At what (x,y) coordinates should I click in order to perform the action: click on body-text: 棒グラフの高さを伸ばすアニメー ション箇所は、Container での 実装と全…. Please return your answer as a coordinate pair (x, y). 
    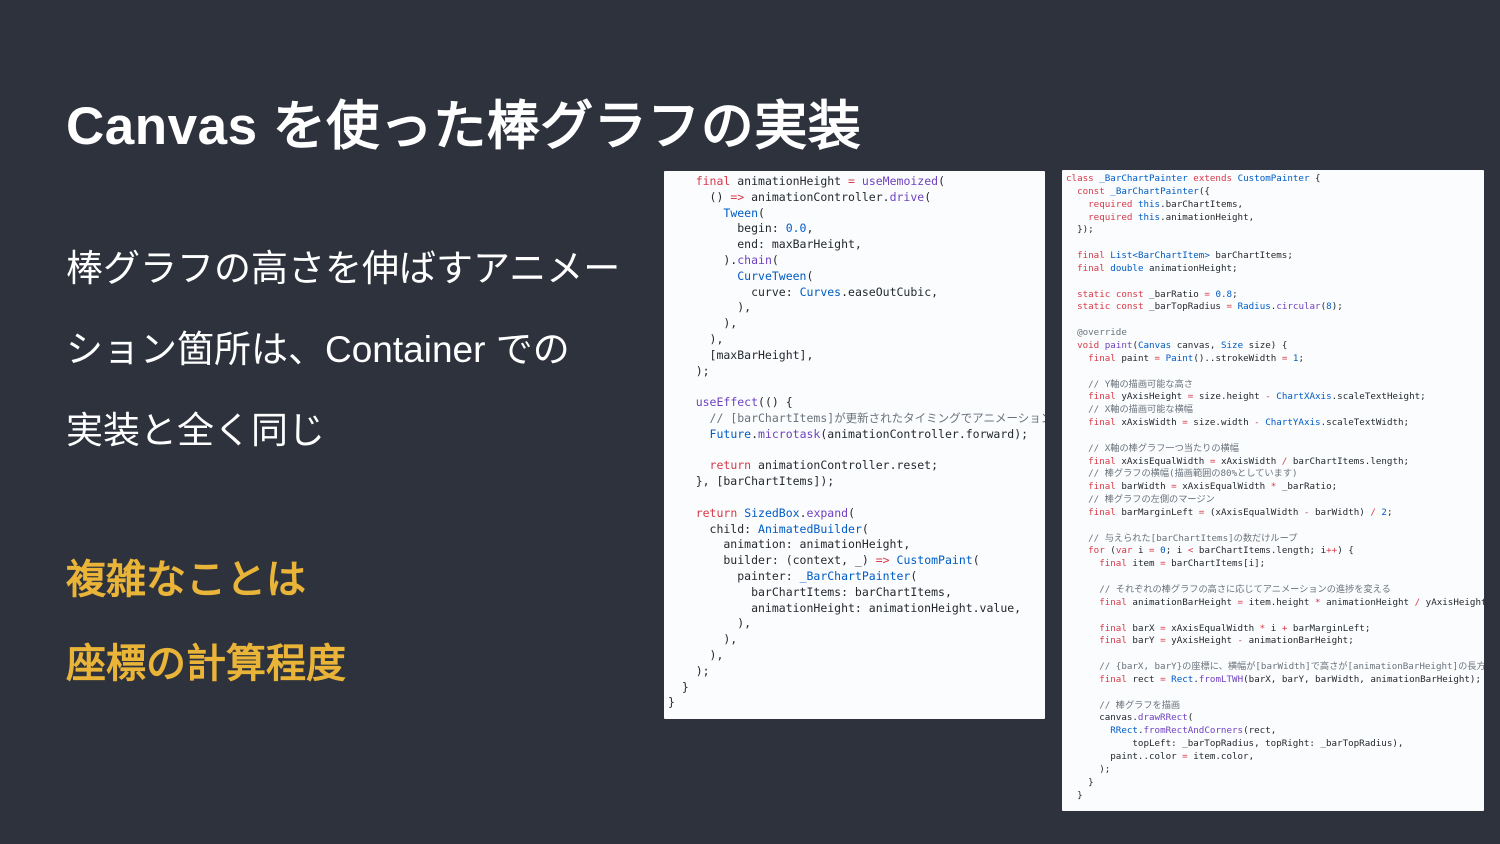
    Looking at the image, I should click on (343, 349).